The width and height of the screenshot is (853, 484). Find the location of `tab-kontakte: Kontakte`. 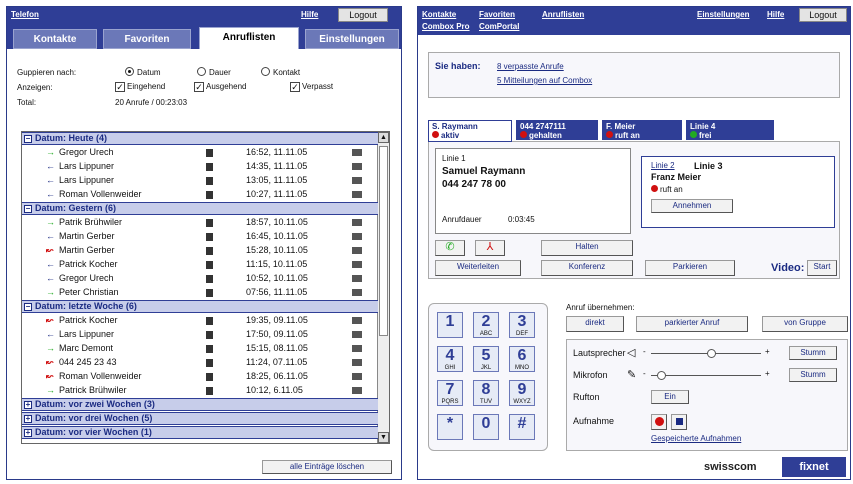

tab-kontakte: Kontakte is located at coordinates (55, 39).